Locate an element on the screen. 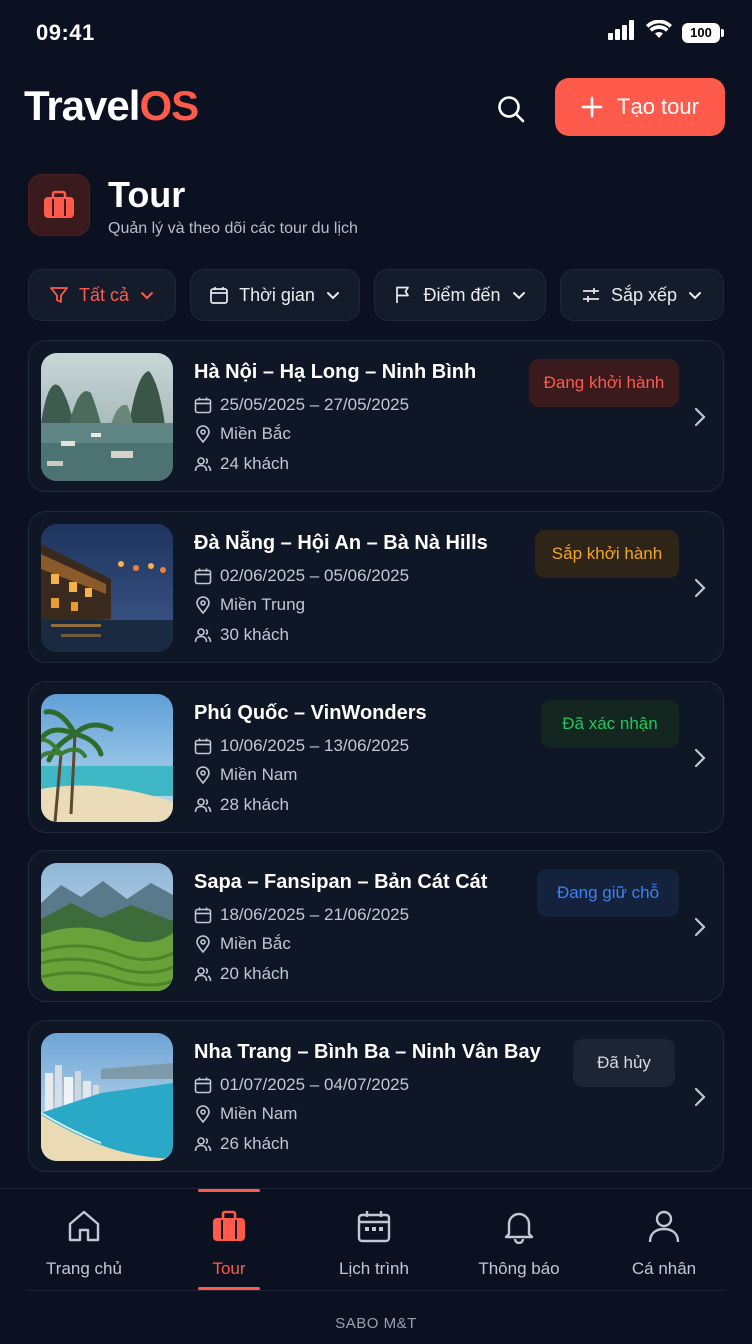 The height and width of the screenshot is (1344, 752). filter-destination-label: Điểm đến is located at coordinates (462, 294).